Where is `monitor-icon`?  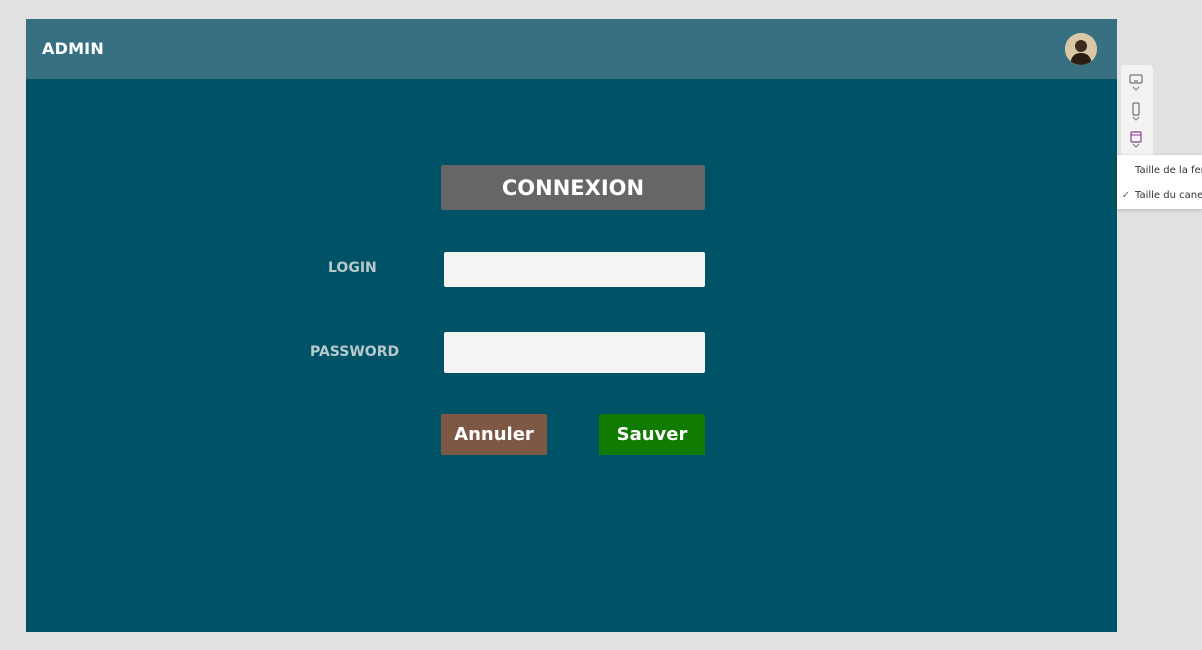 monitor-icon is located at coordinates (1136, 79).